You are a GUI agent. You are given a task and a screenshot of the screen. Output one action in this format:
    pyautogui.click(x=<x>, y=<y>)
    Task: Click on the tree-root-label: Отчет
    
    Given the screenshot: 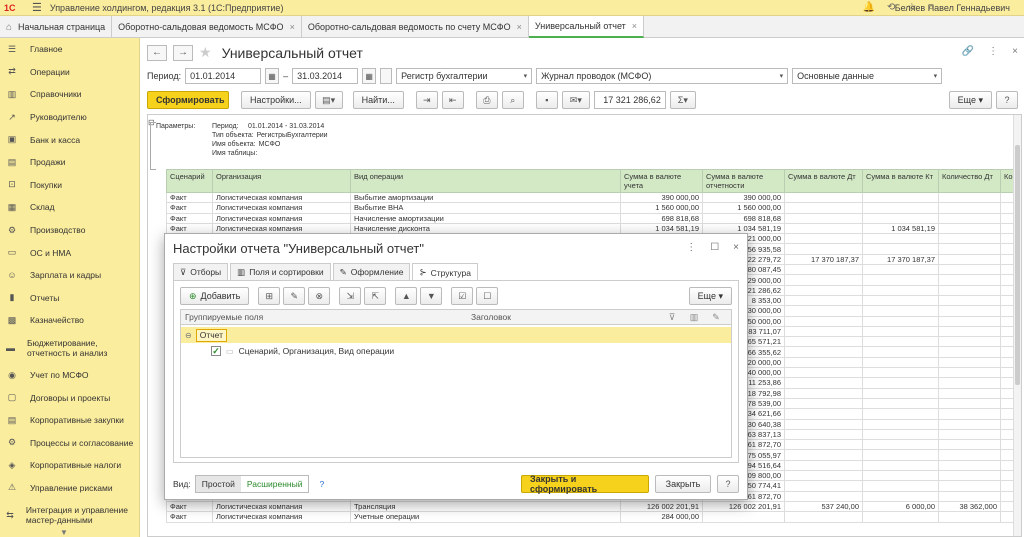 What is the action you would take?
    pyautogui.click(x=211, y=335)
    